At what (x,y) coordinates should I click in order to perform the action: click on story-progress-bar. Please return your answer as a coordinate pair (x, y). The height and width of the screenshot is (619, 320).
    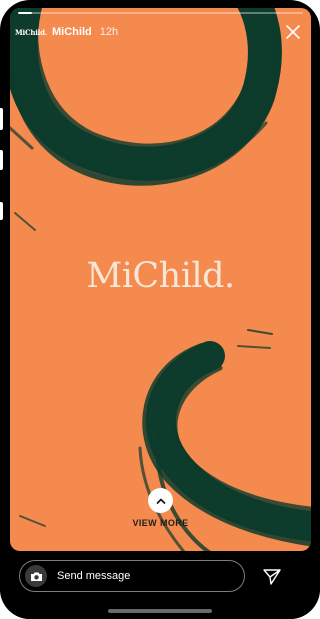
    Looking at the image, I should click on (160, 13).